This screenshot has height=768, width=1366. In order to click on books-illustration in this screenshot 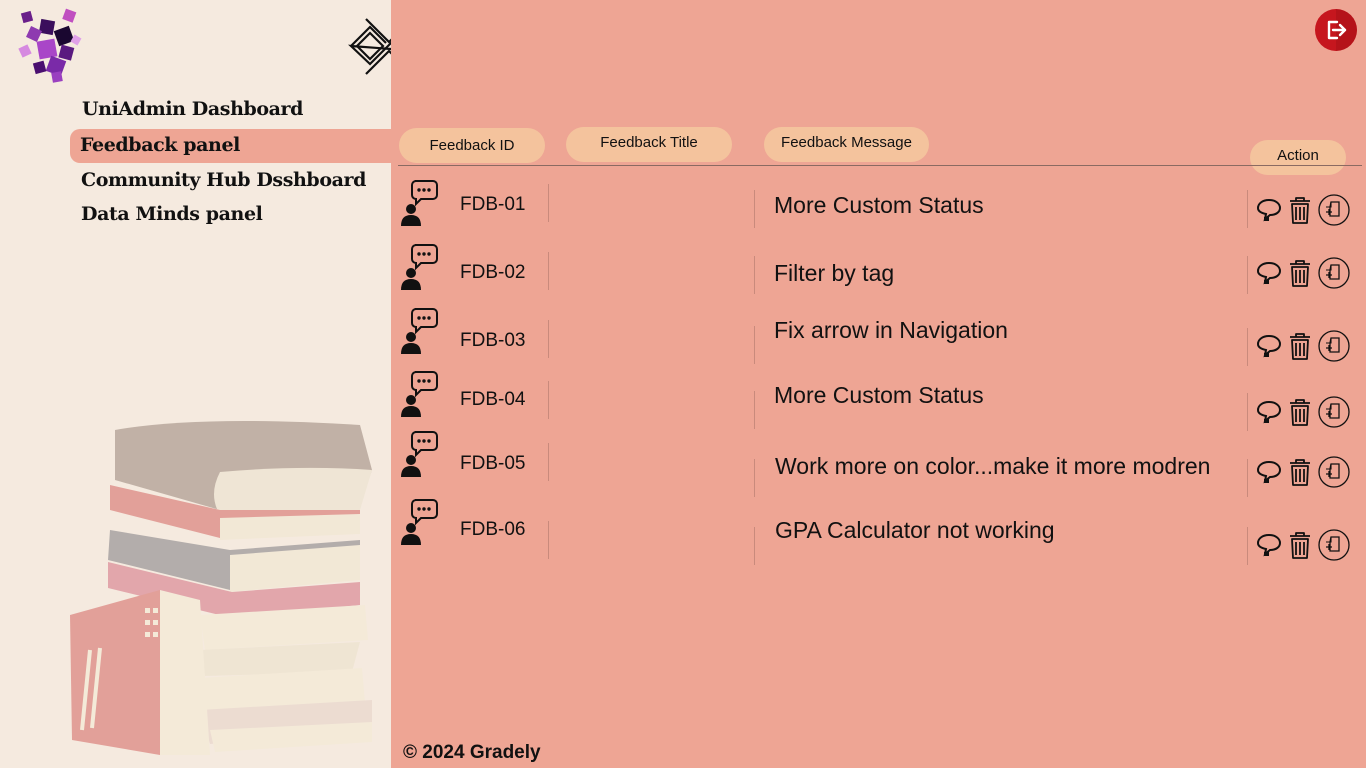, I will do `click(221, 588)`.